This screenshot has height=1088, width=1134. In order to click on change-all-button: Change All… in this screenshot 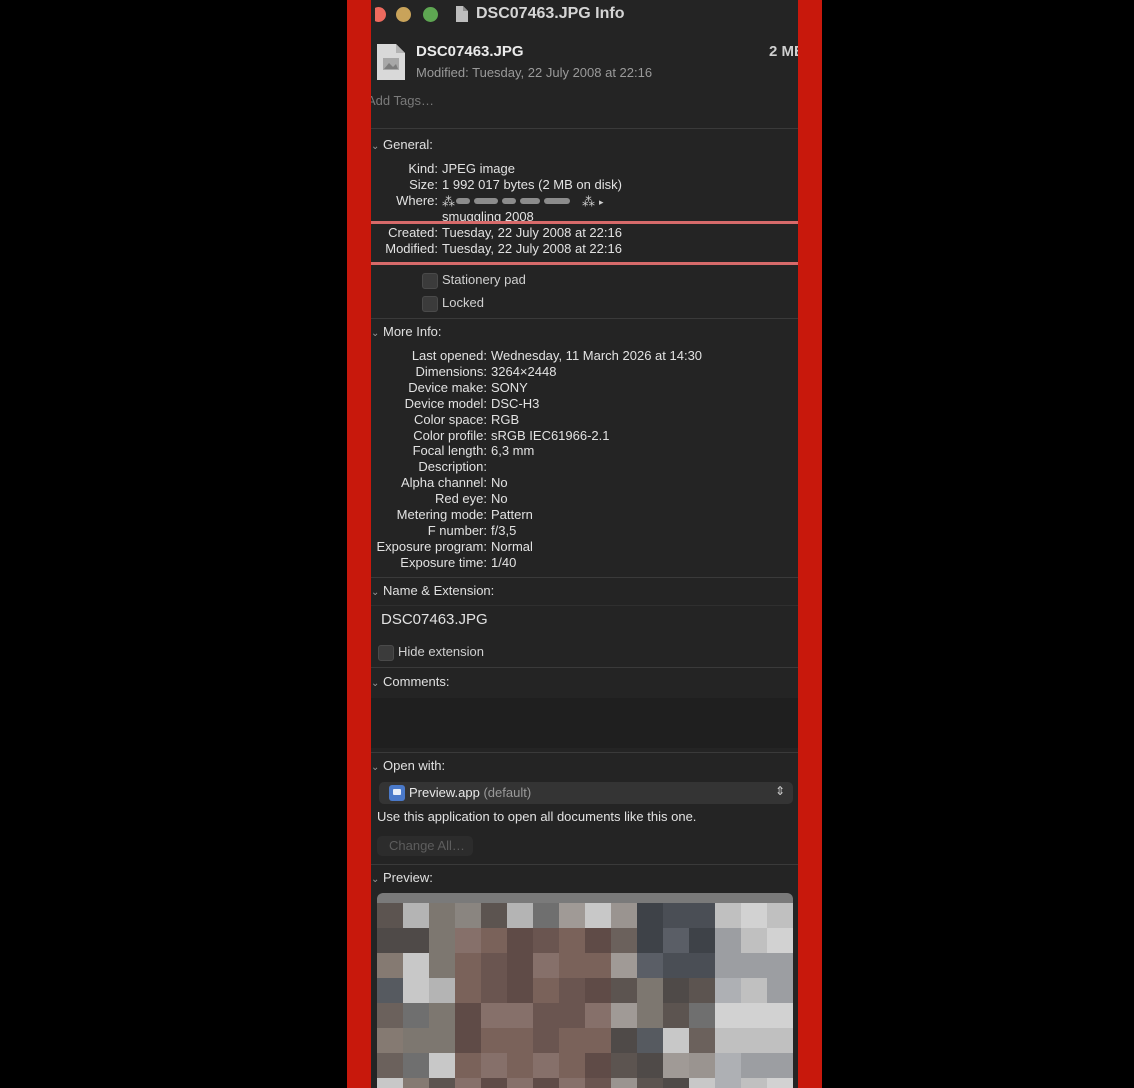, I will do `click(425, 846)`.